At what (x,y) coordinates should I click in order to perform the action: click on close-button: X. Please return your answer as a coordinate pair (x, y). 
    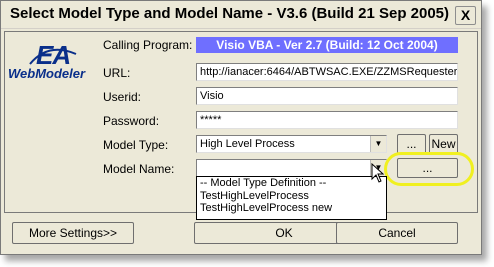
    Looking at the image, I should click on (465, 15).